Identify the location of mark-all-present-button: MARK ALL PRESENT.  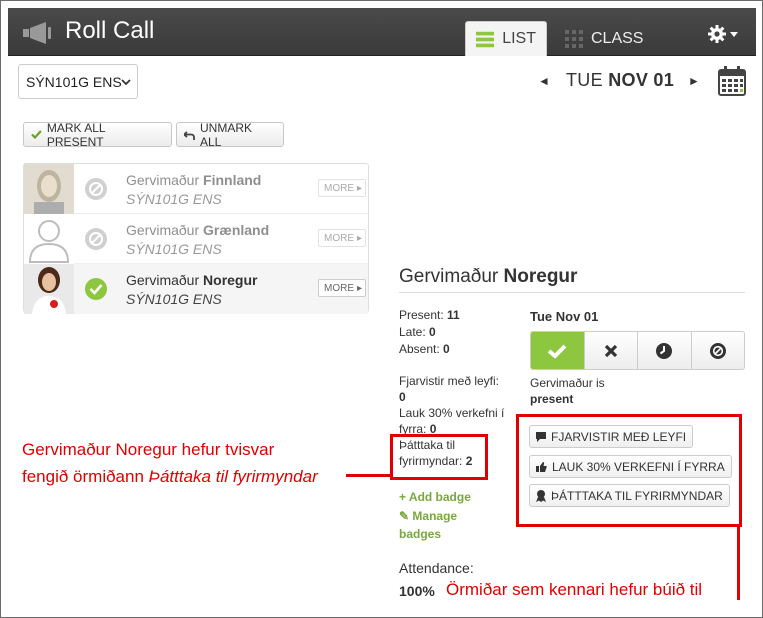
(97, 134).